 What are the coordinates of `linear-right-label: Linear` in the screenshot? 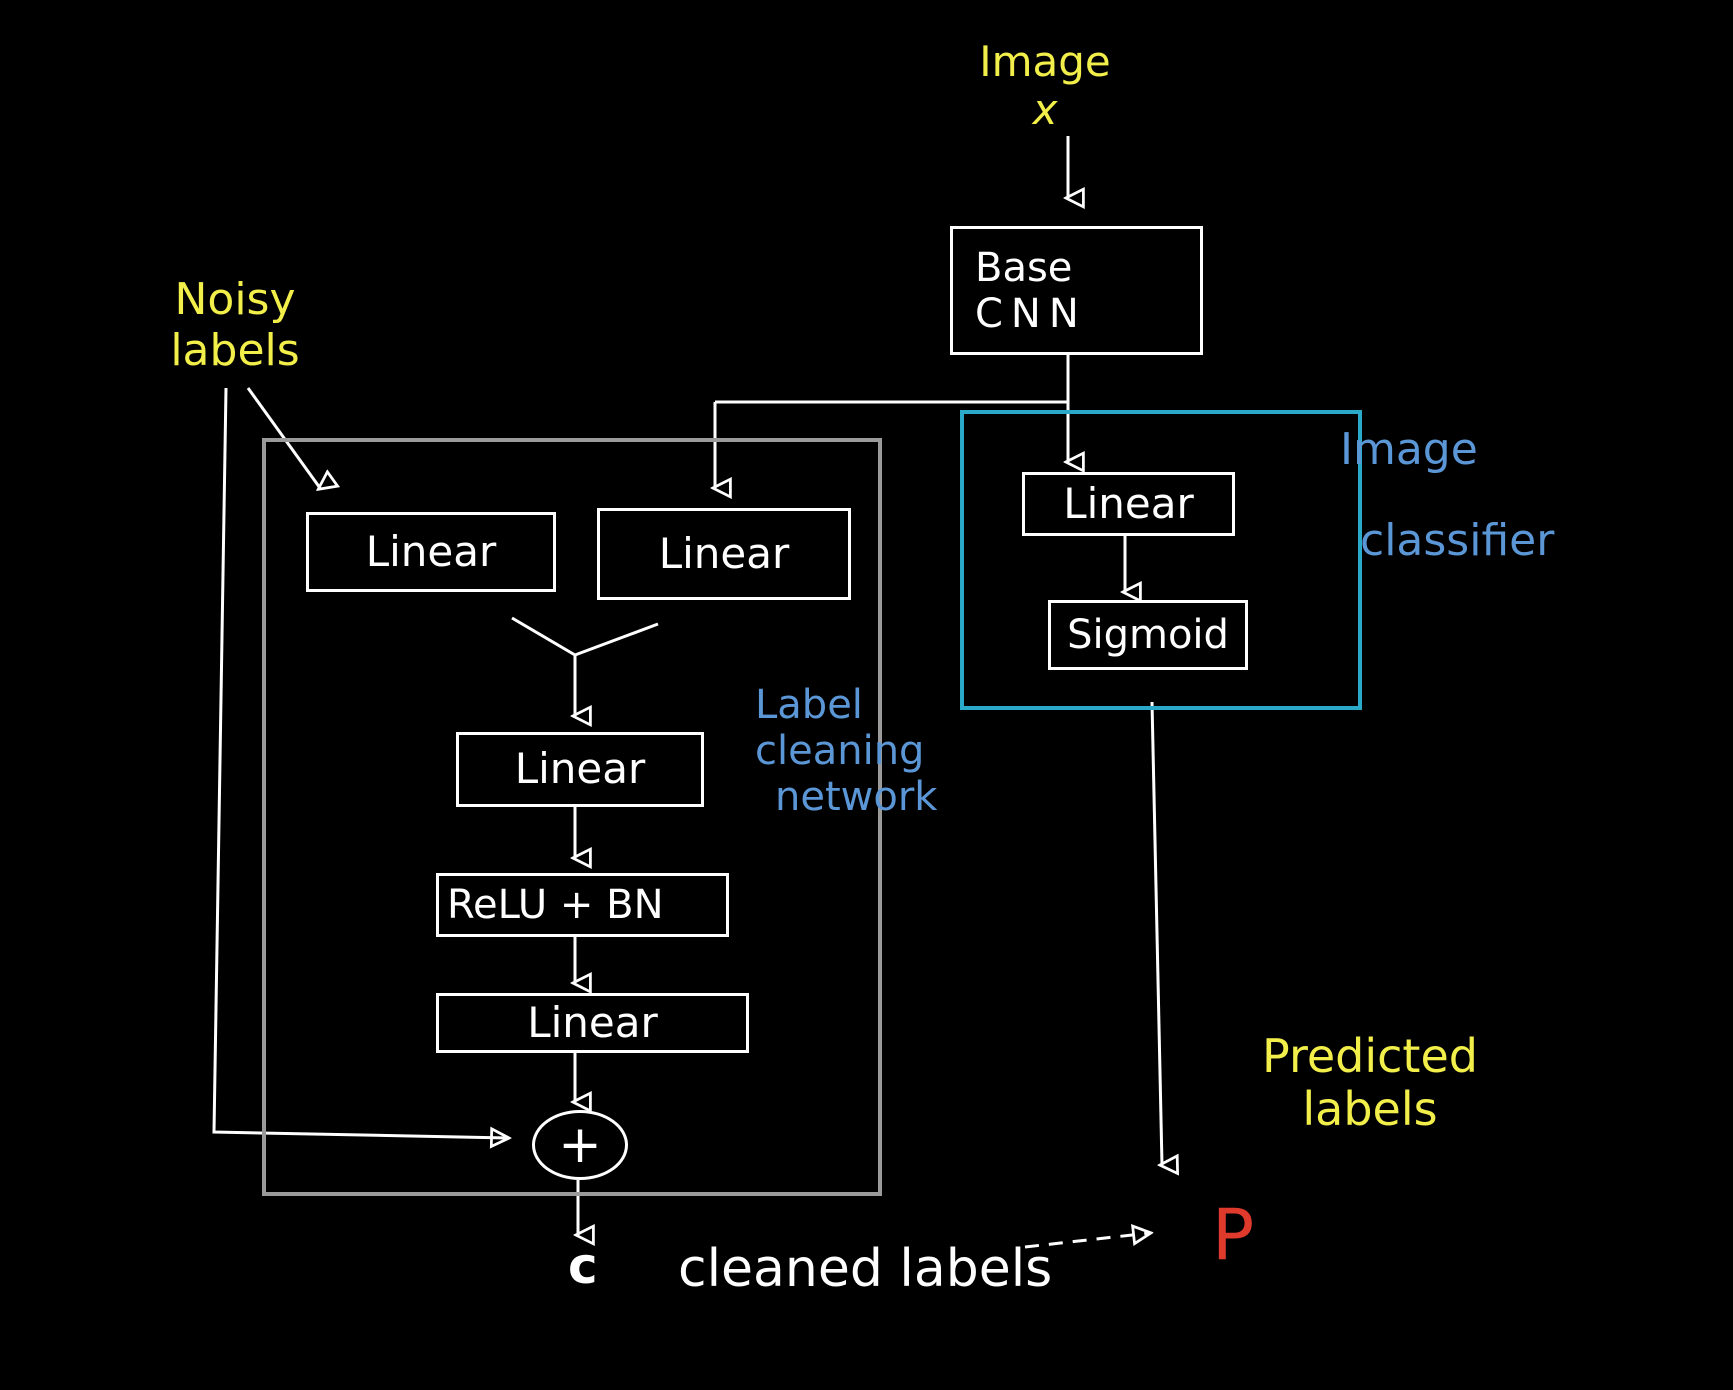 It's located at (724, 553).